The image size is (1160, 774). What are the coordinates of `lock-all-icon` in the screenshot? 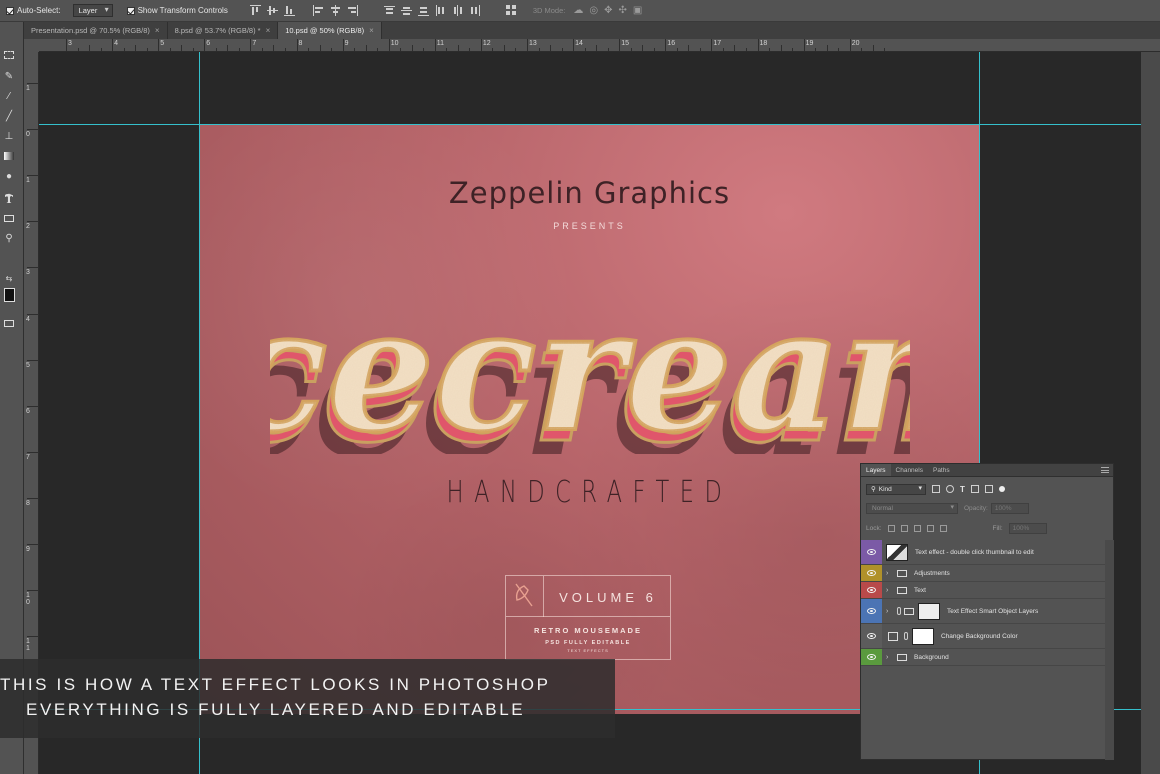 It's located at (943, 528).